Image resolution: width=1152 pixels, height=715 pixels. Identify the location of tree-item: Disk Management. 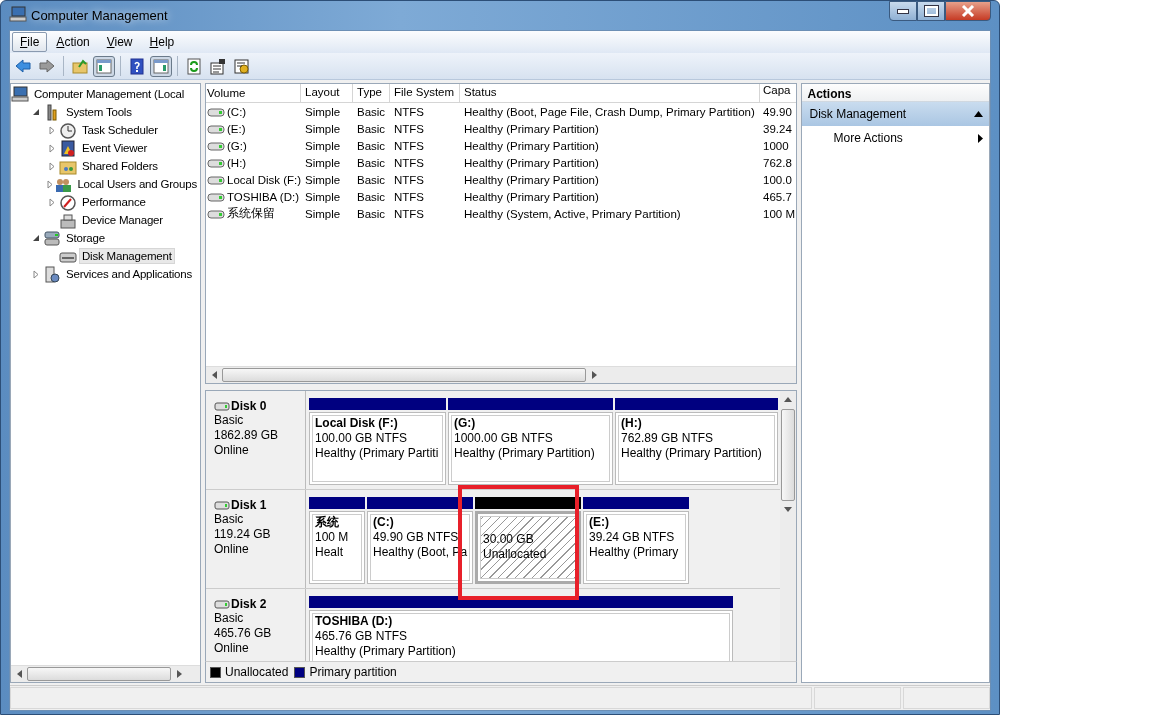
(127, 256).